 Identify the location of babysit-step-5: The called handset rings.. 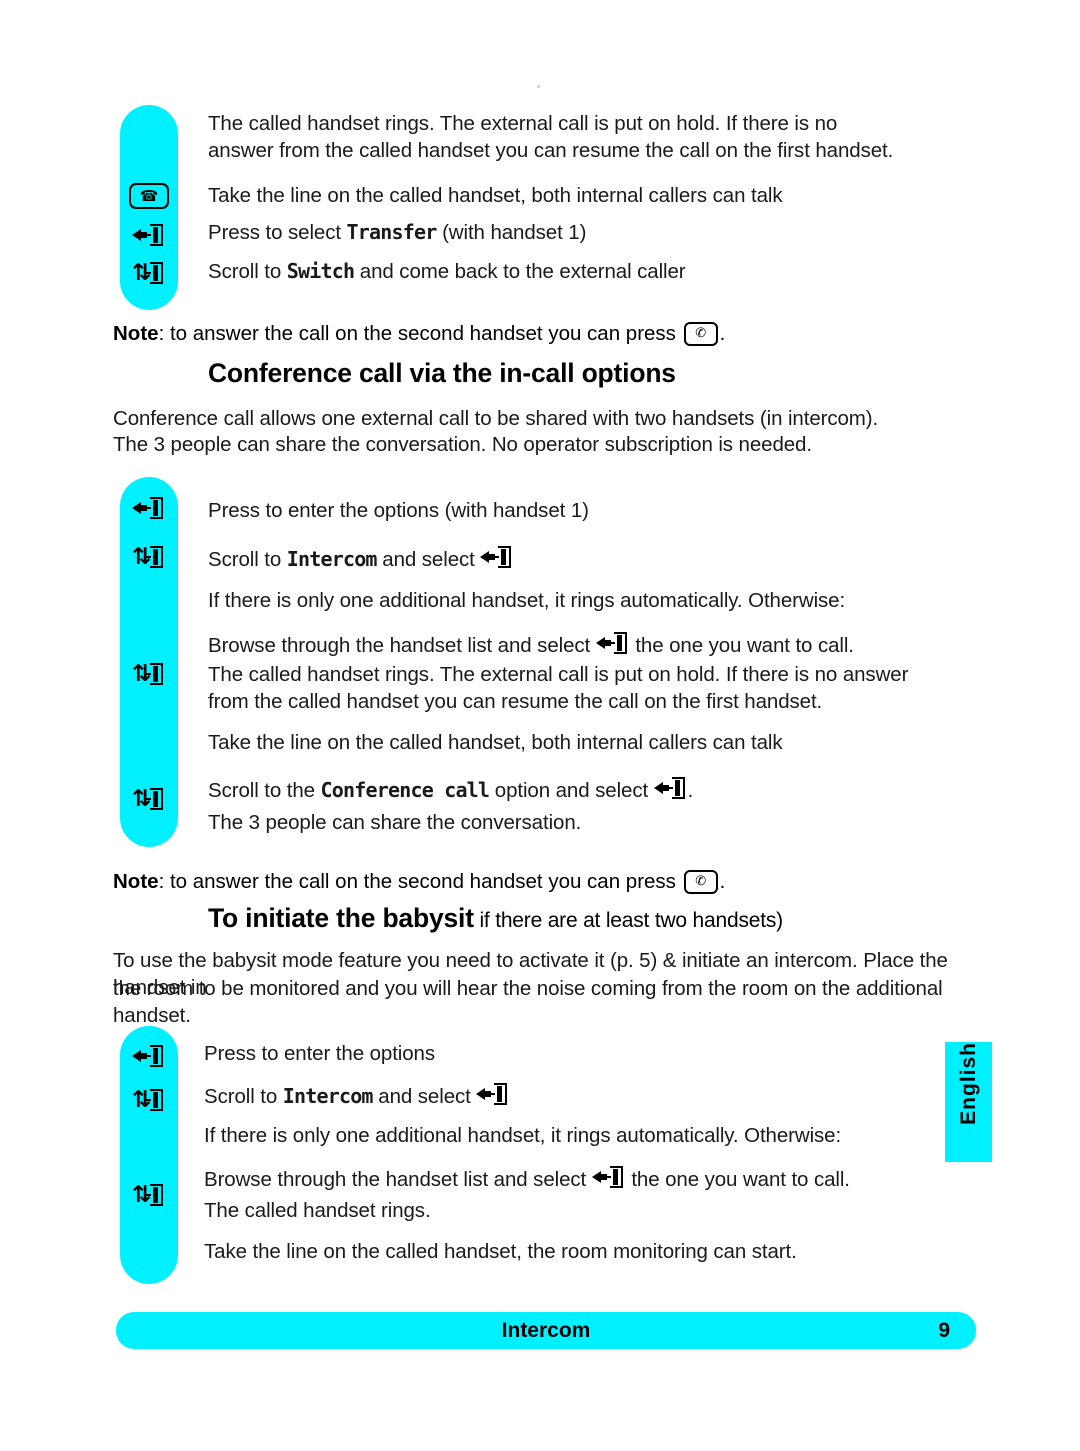
(569, 1210).